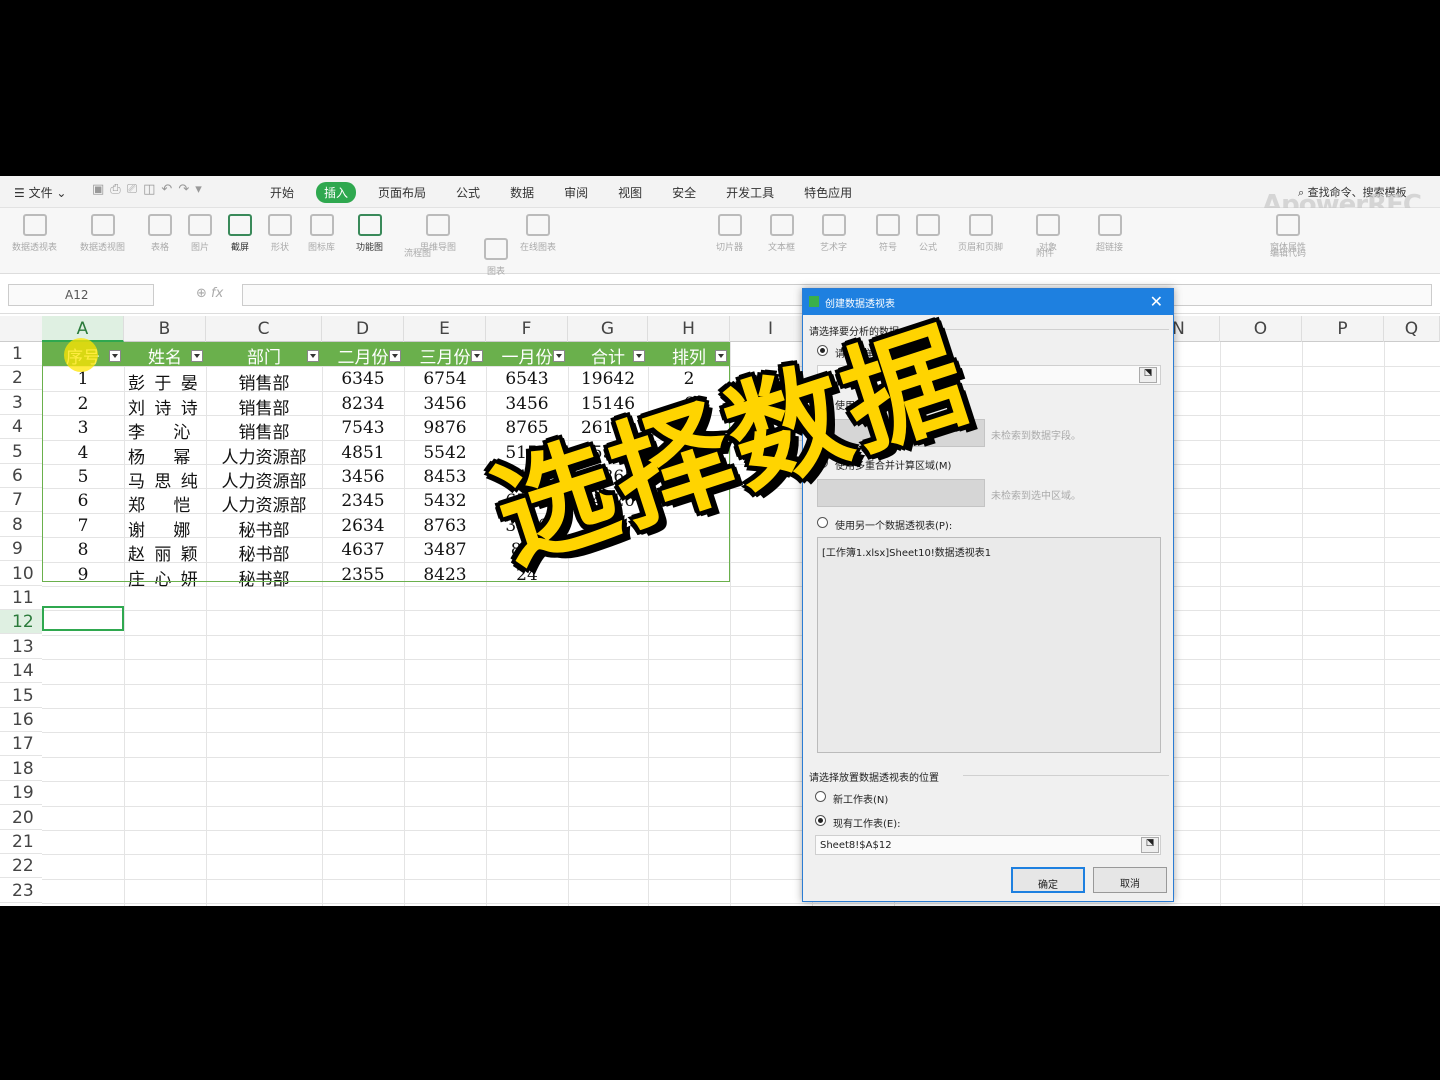 Image resolution: width=1440 pixels, height=1080 pixels. Describe the element at coordinates (445, 329) in the screenshot. I see `column-header: E` at that location.